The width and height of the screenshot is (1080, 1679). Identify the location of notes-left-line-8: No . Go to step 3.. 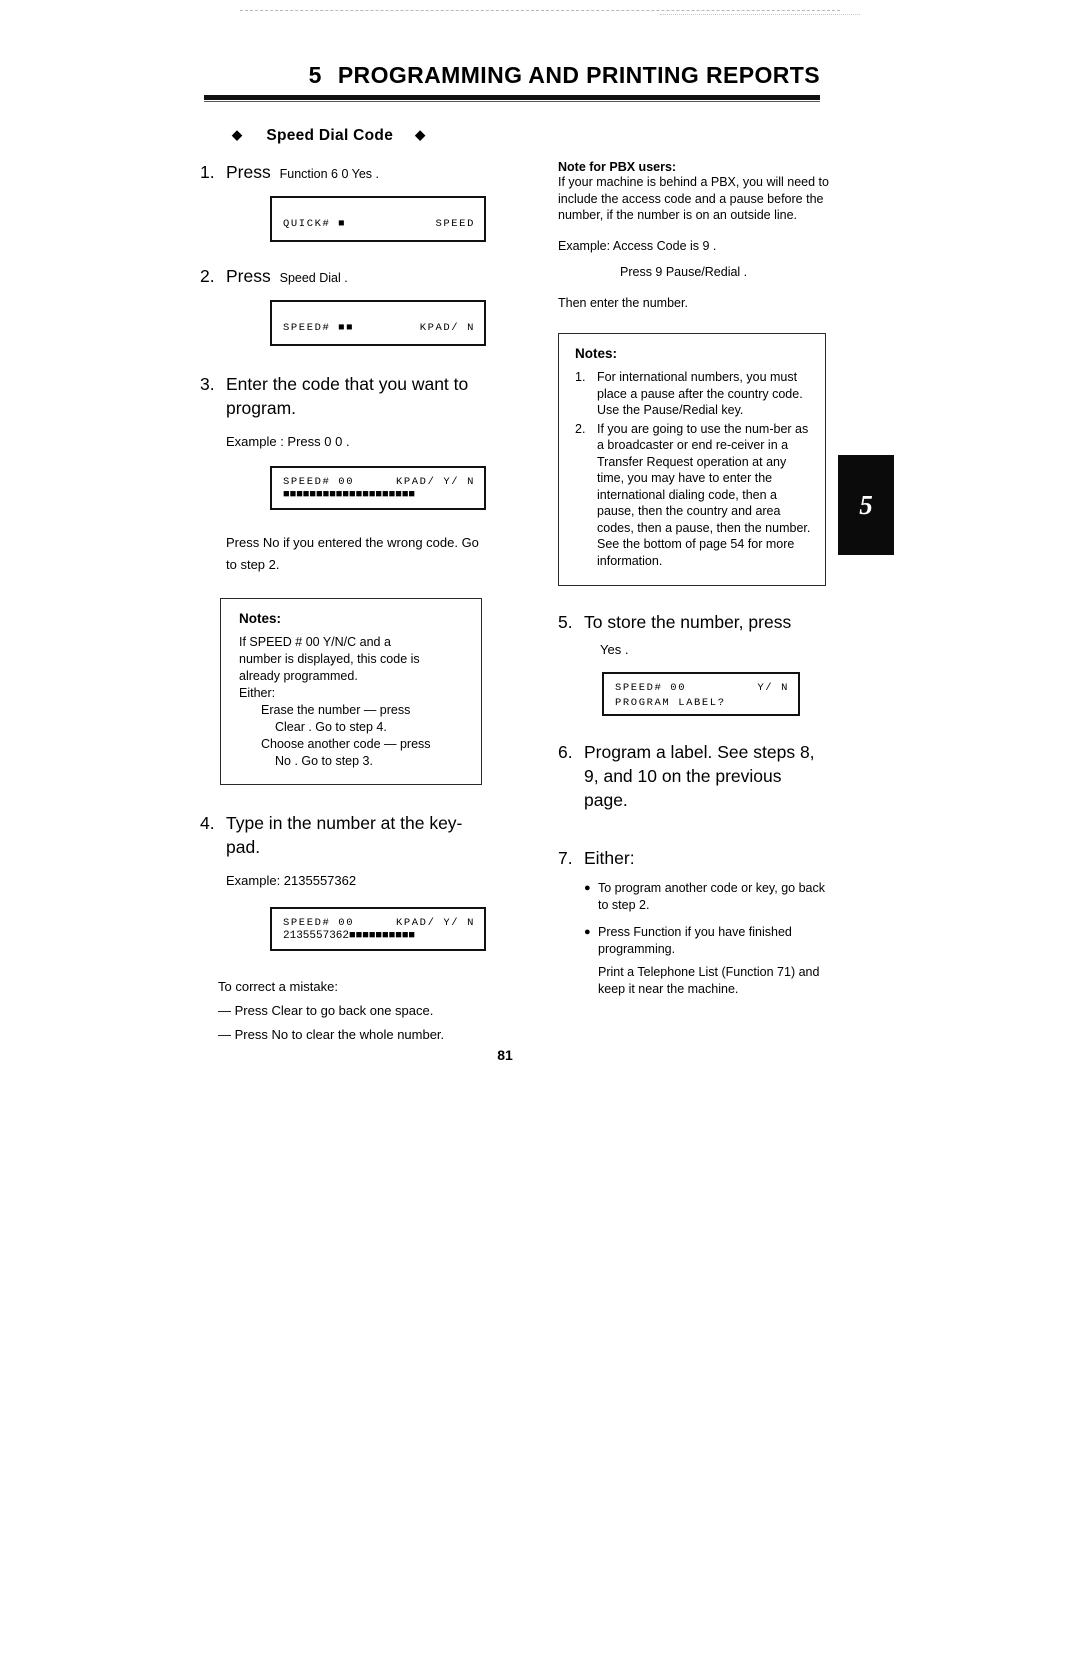
(324, 761).